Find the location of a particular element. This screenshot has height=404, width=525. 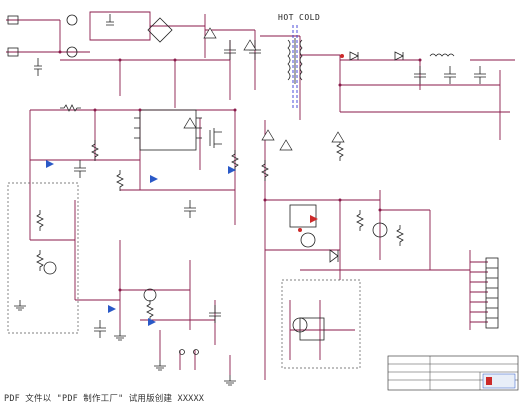

cold-label: COLD is located at coordinates (309, 17).